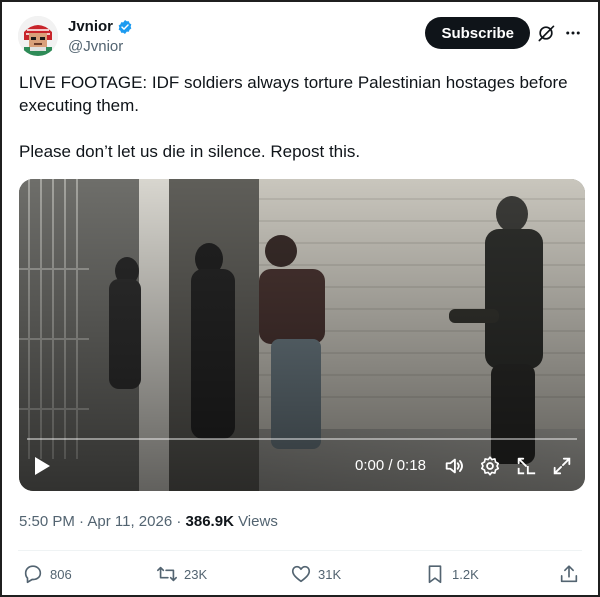  I want to click on reply-button: 806, so click(47, 574).